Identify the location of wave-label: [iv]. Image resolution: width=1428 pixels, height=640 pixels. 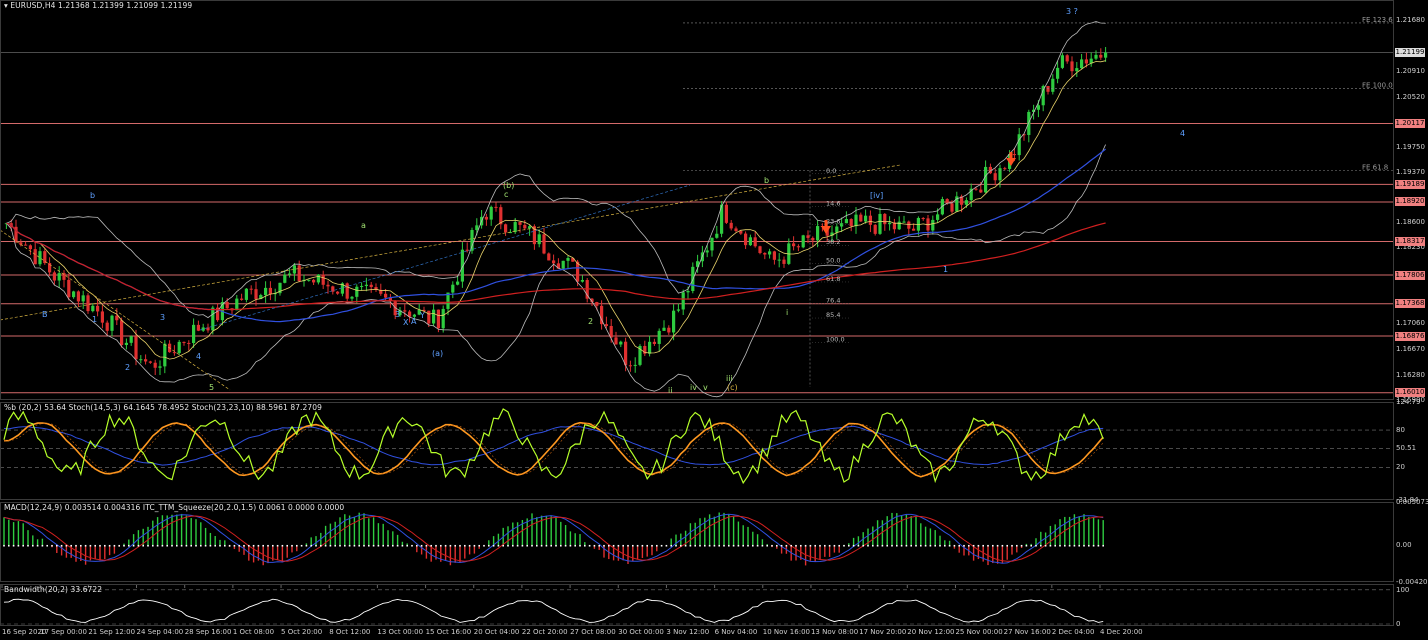
(876, 195).